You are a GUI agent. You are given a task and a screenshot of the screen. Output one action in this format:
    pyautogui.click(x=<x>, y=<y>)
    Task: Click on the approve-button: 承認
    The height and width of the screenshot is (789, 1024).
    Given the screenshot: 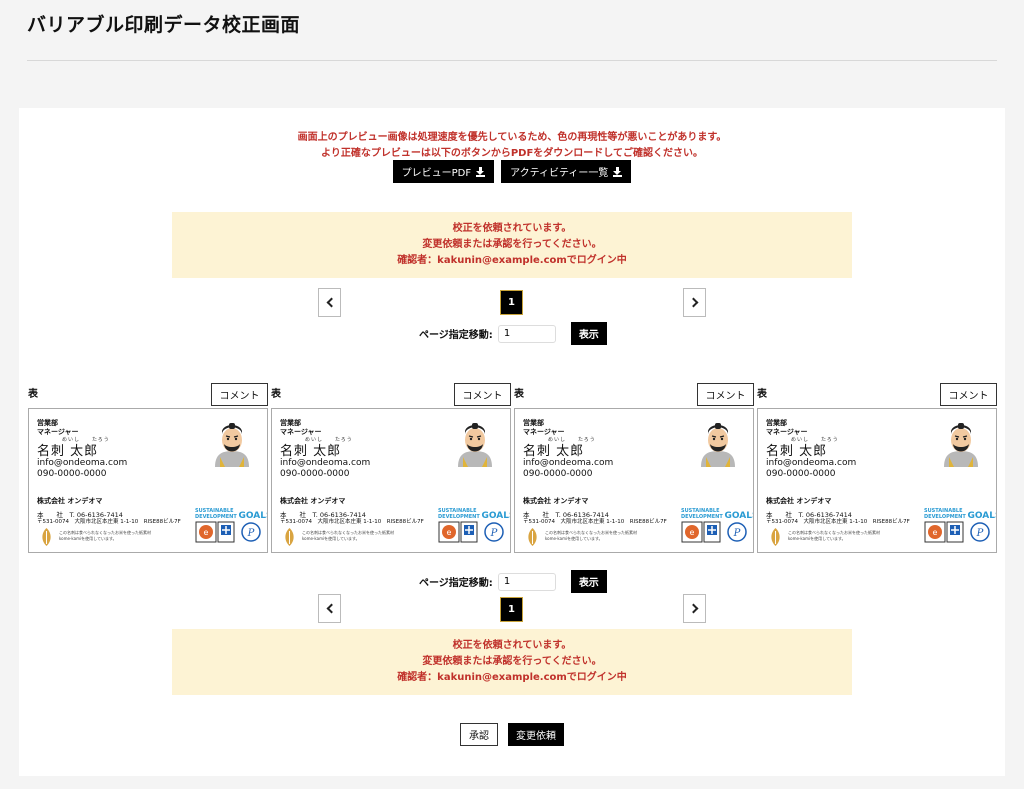 What is the action you would take?
    pyautogui.click(x=479, y=734)
    